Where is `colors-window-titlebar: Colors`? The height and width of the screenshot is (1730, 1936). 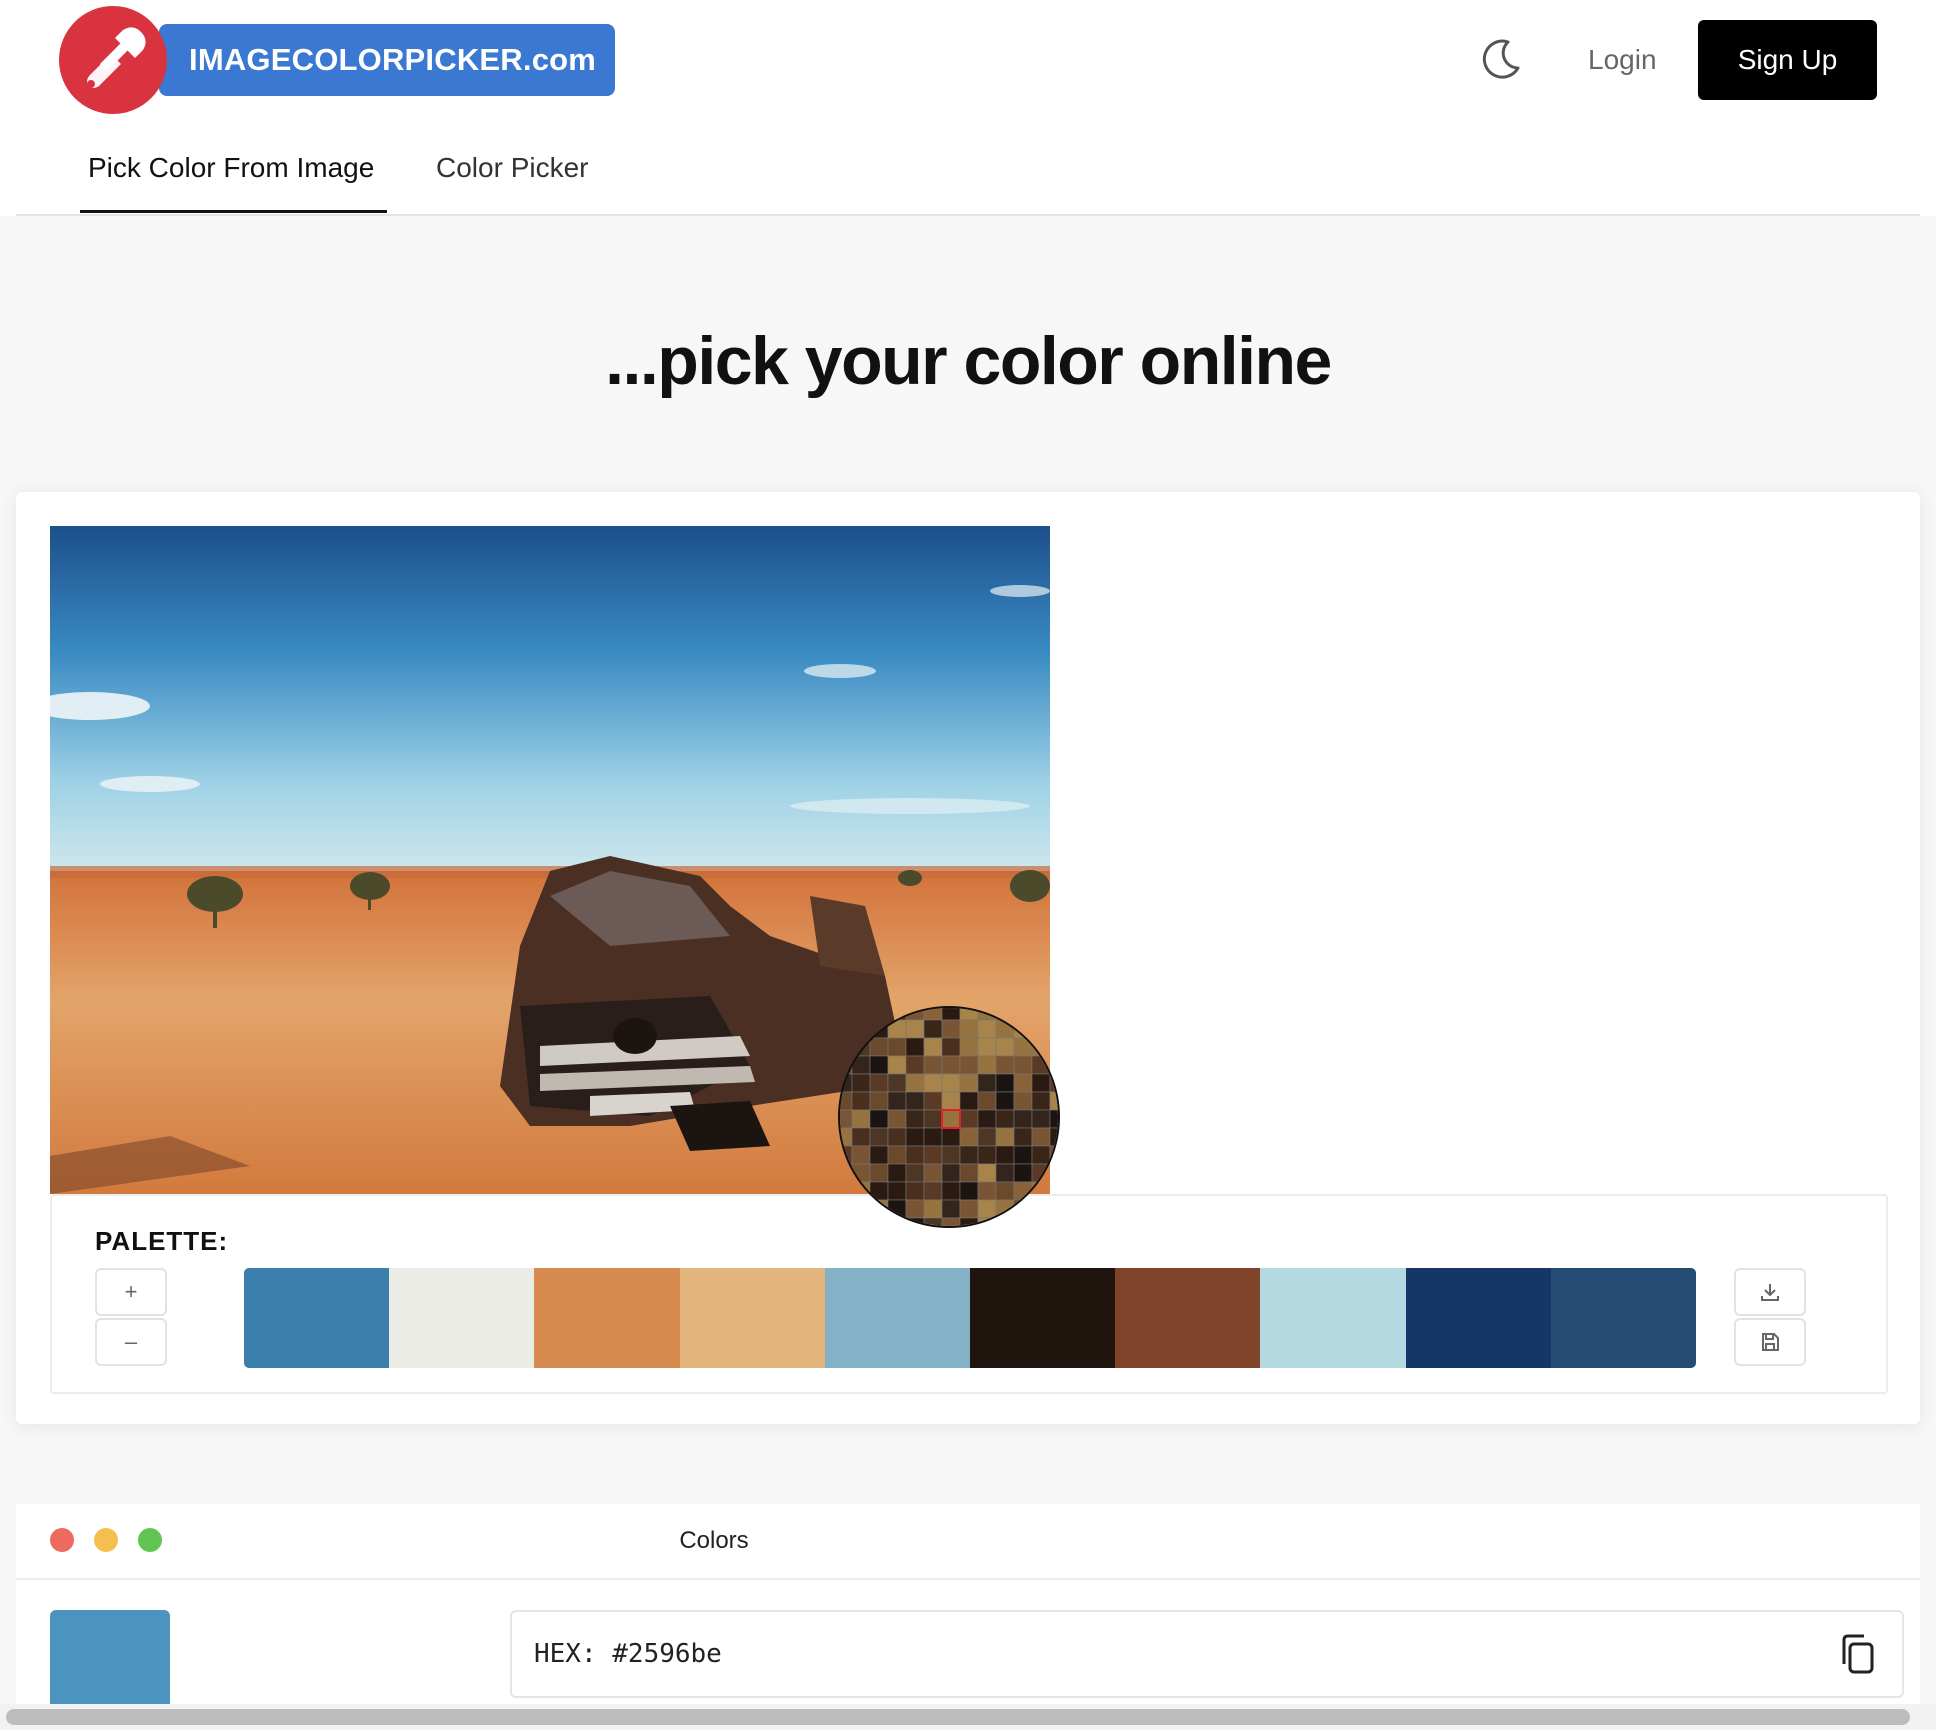
colors-window-titlebar: Colors is located at coordinates (968, 1542).